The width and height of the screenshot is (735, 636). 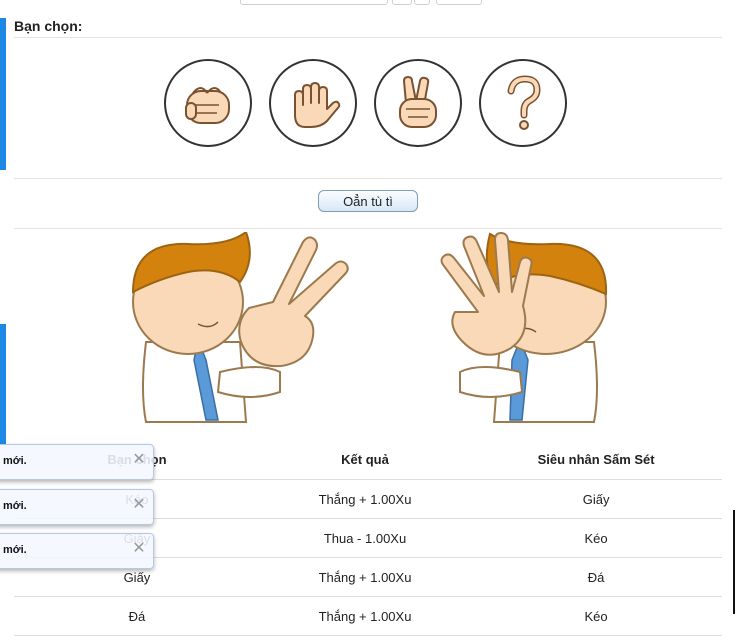 I want to click on choice-rock, so click(x=208, y=103).